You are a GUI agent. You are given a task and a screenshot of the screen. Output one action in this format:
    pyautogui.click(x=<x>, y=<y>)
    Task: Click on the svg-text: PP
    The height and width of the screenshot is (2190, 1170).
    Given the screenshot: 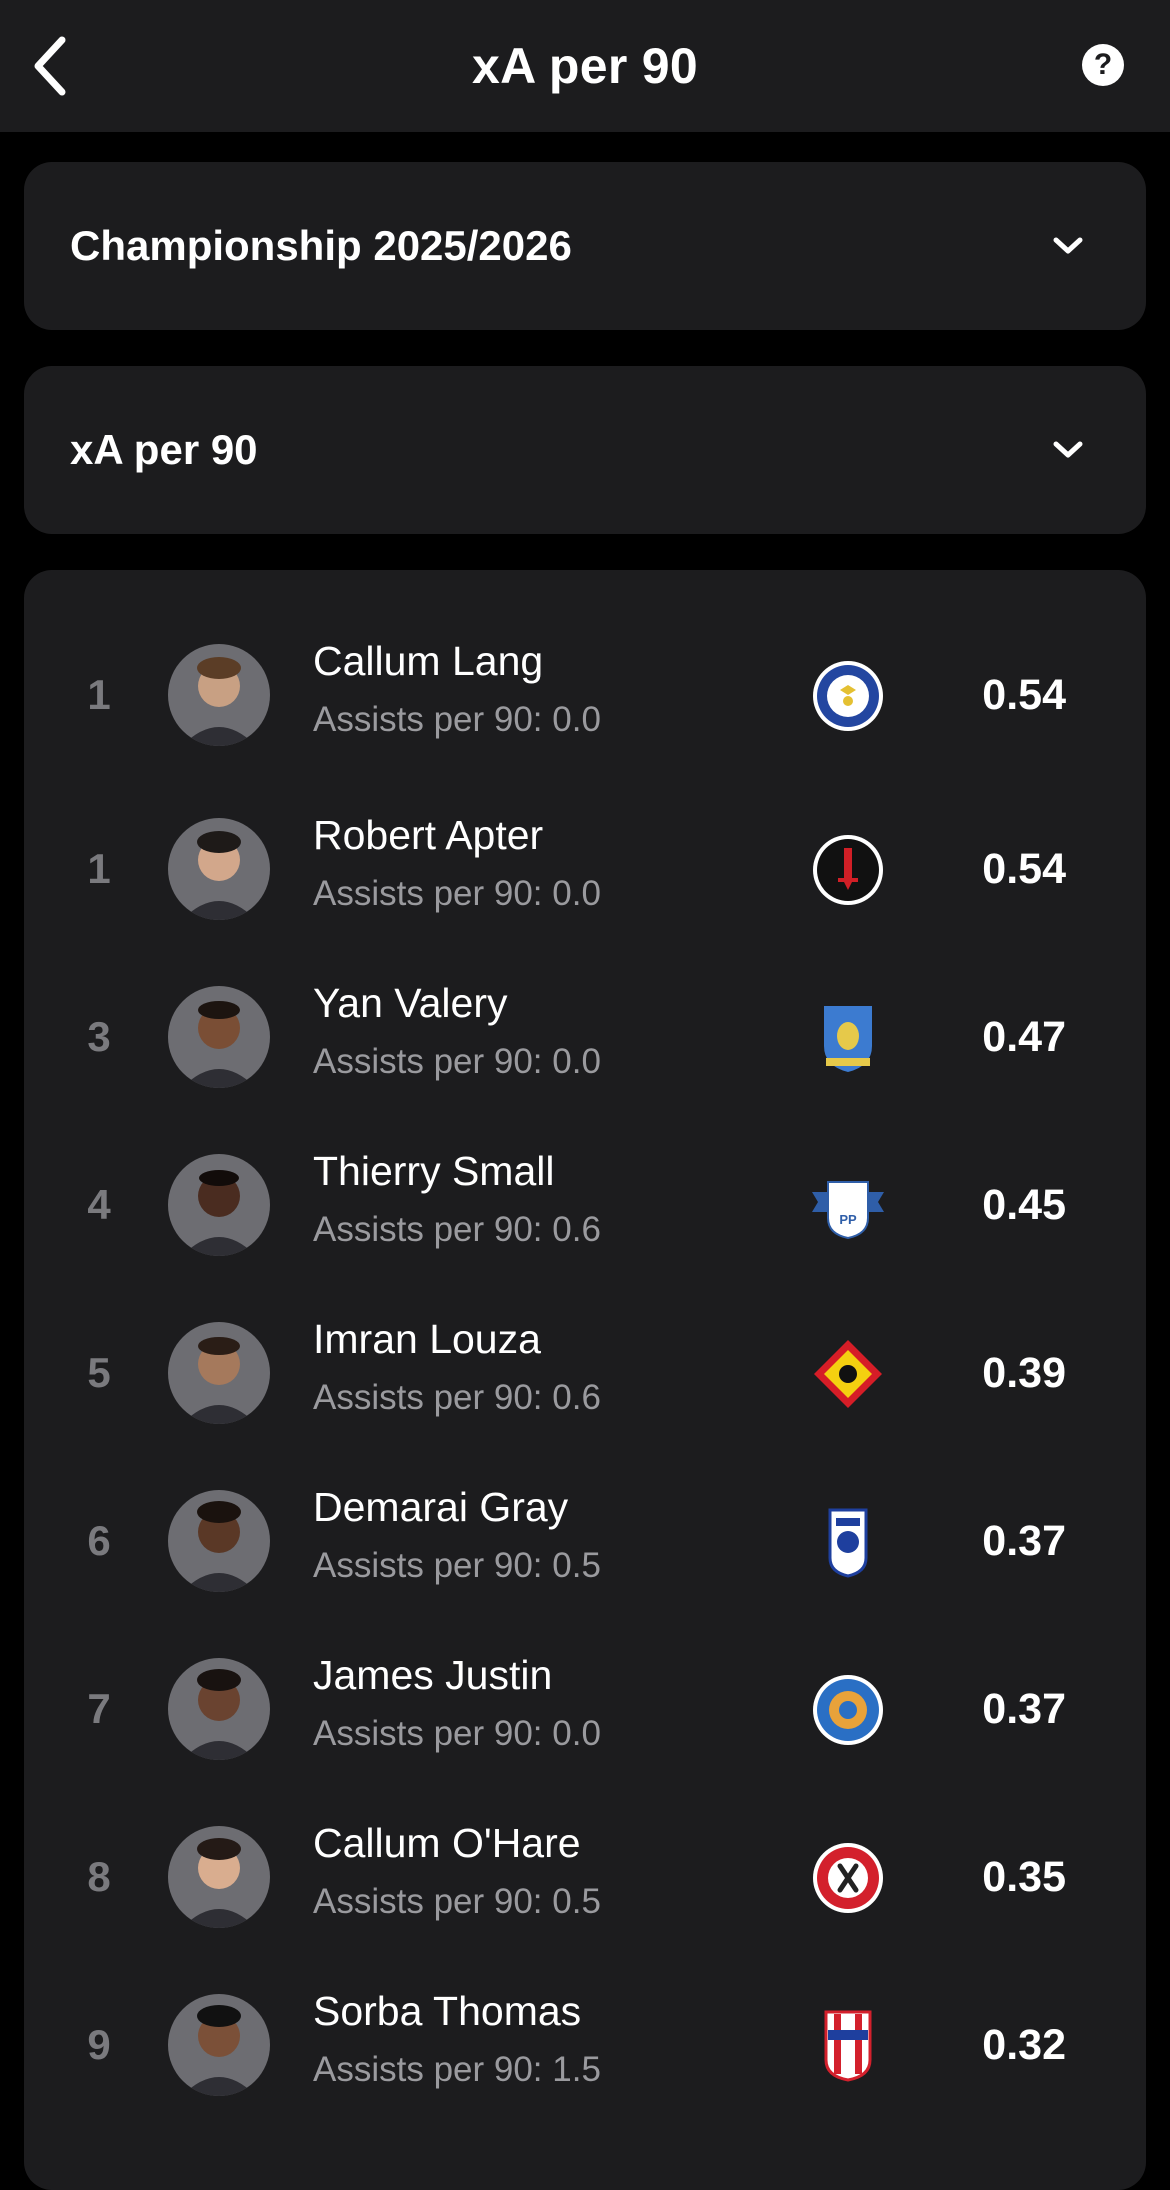 What is the action you would take?
    pyautogui.click(x=848, y=1219)
    